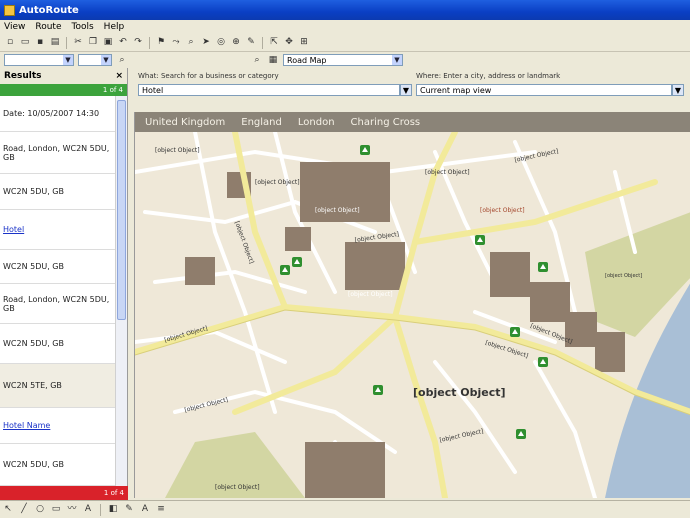 The height and width of the screenshot is (518, 690). I want to click on result-list-item: WC2N 5TE, GB, so click(58, 386).